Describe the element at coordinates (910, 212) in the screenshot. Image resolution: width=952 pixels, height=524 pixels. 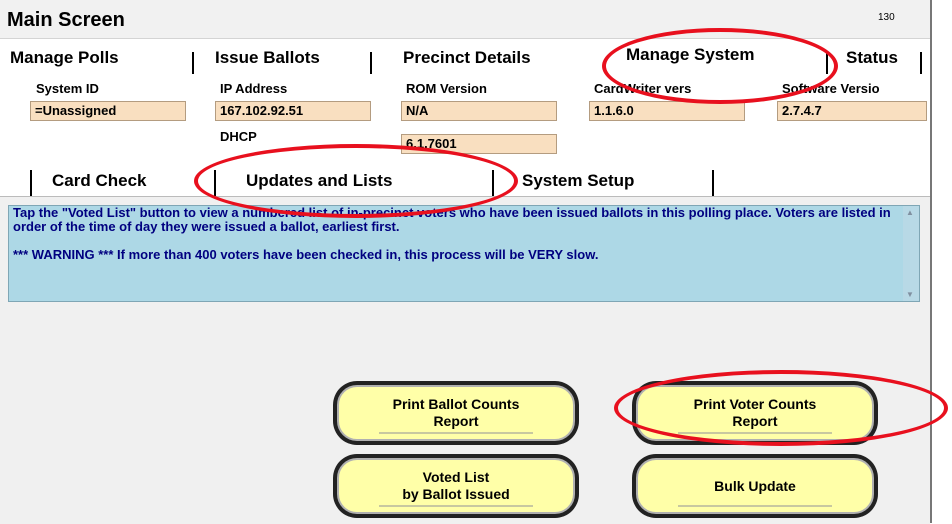
I see `scroll-up-arrow-icon: ▲` at that location.